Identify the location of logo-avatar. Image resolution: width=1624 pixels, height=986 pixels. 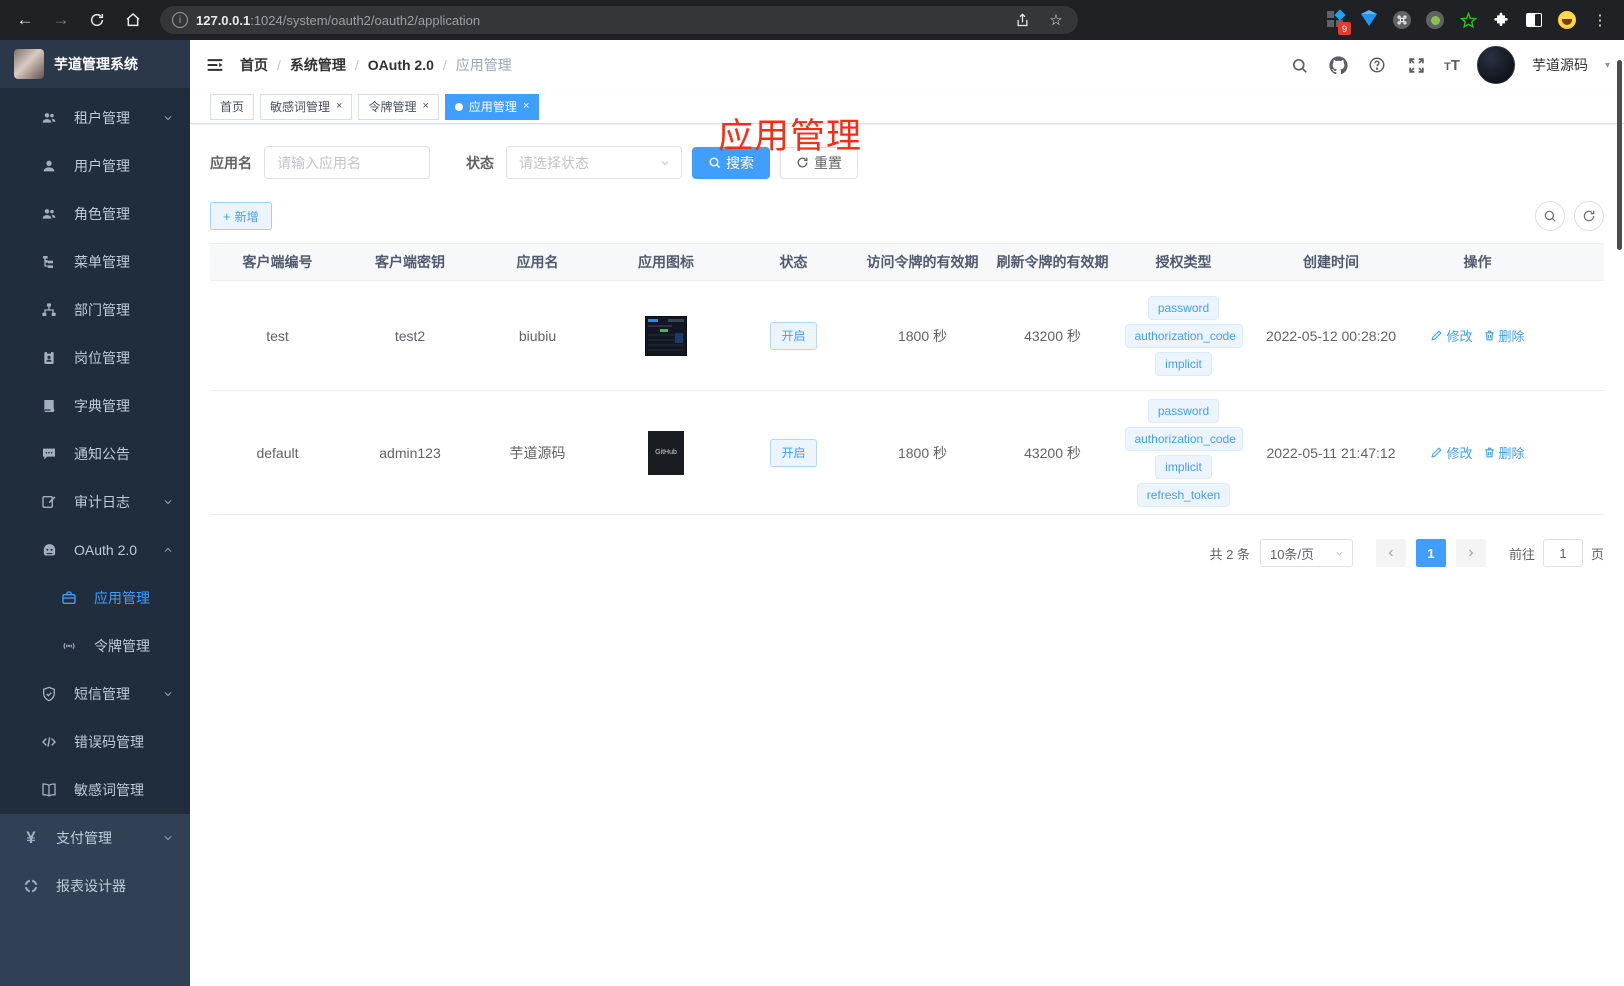
(29, 64).